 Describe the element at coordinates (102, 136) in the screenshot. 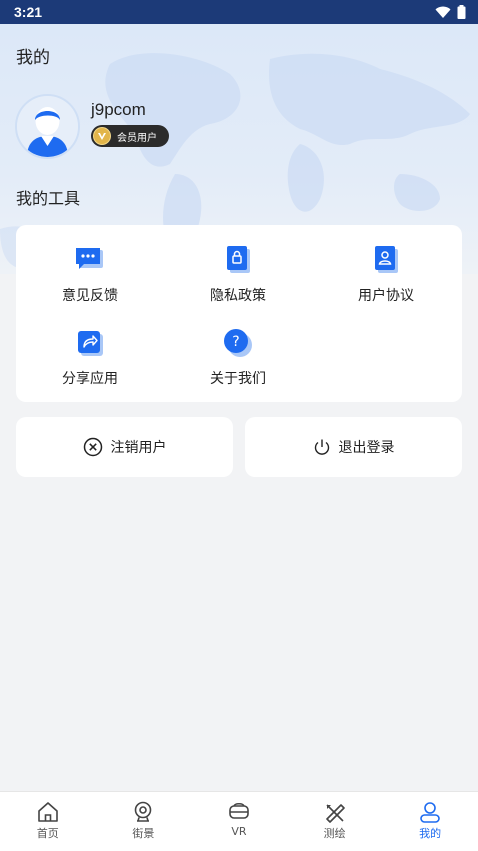

I see `vip-crown-icon` at that location.